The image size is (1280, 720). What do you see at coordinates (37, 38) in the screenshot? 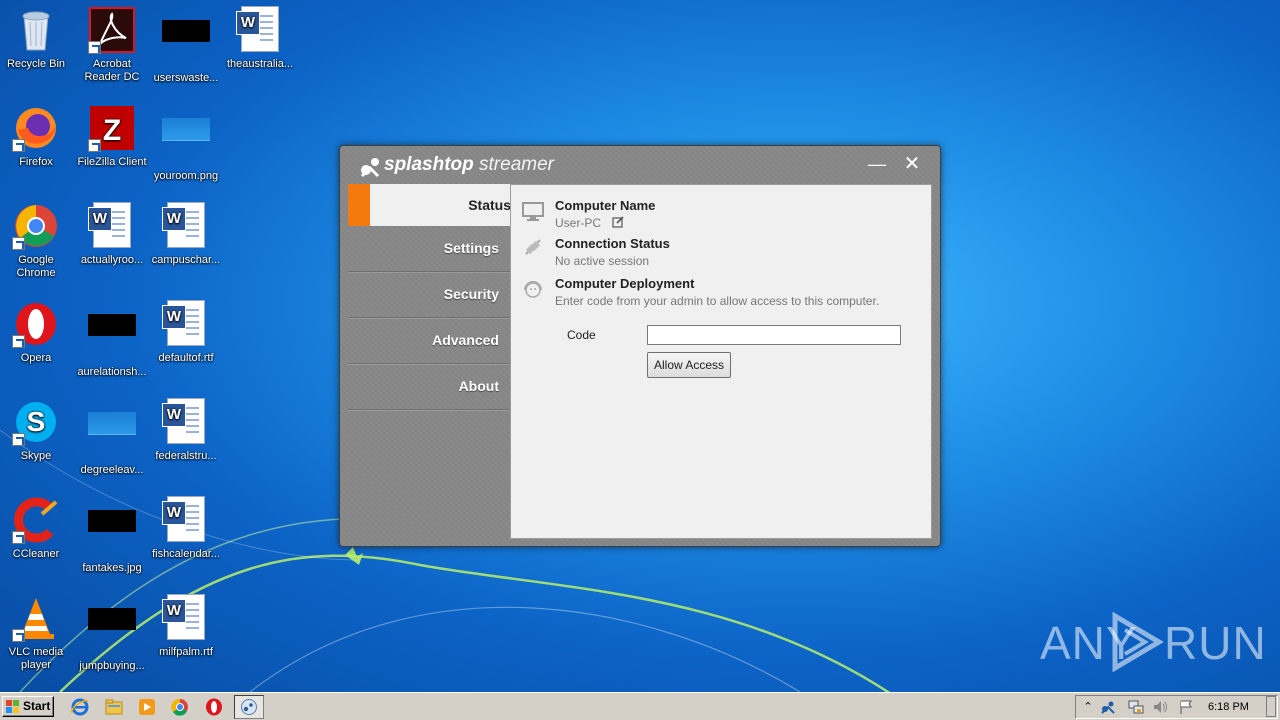
I see `desktop-icon-recycle-bin: Recycle Bin` at bounding box center [37, 38].